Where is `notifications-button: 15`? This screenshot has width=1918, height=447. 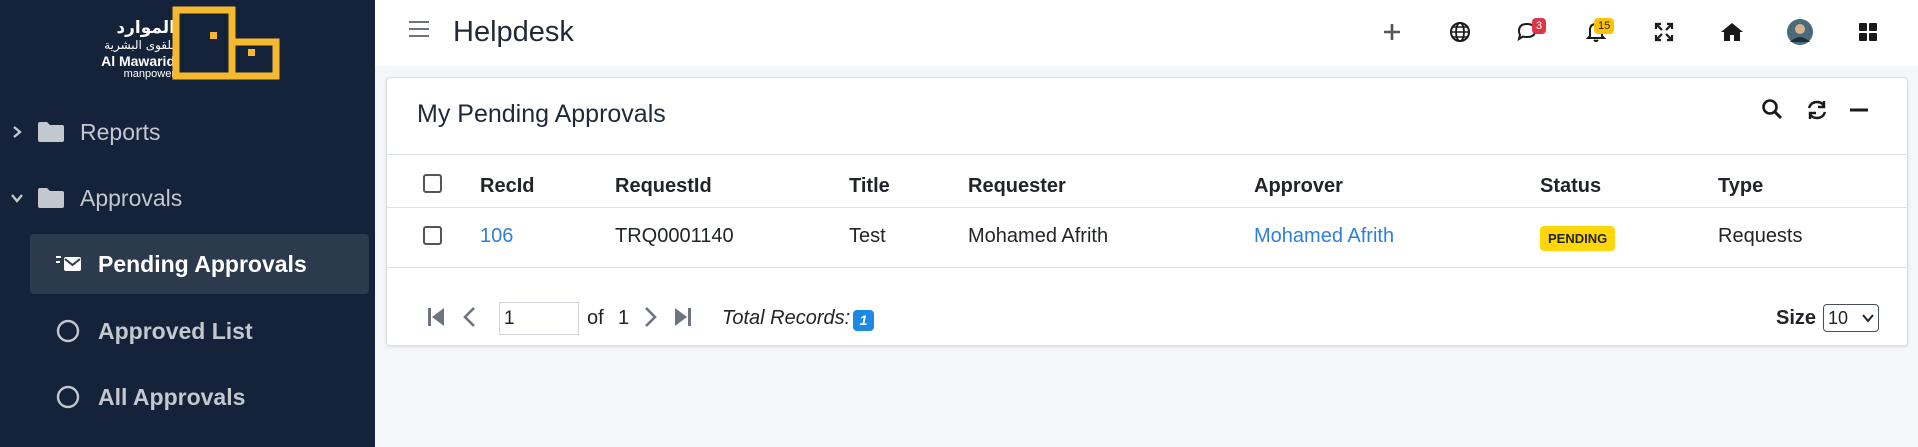 notifications-button: 15 is located at coordinates (1598, 32).